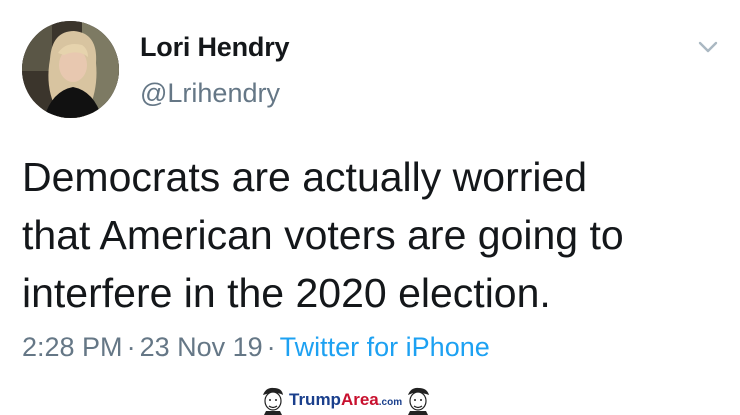 This screenshot has height=415, width=740. I want to click on watermark-brand-accent: Area, so click(359, 399).